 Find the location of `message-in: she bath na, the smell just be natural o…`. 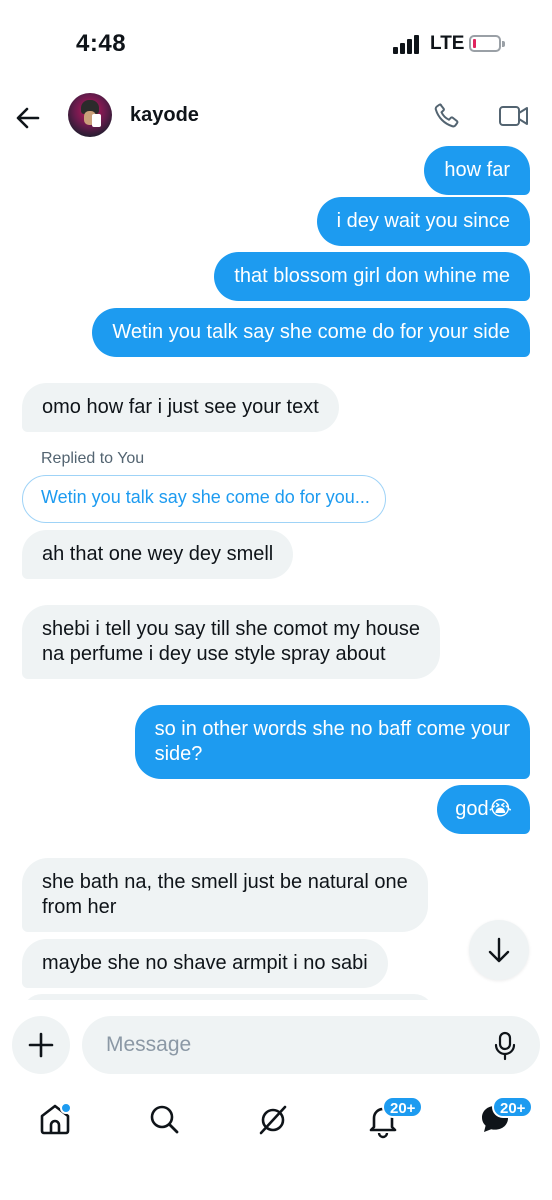

message-in: she bath na, the smell just be natural o… is located at coordinates (225, 895).